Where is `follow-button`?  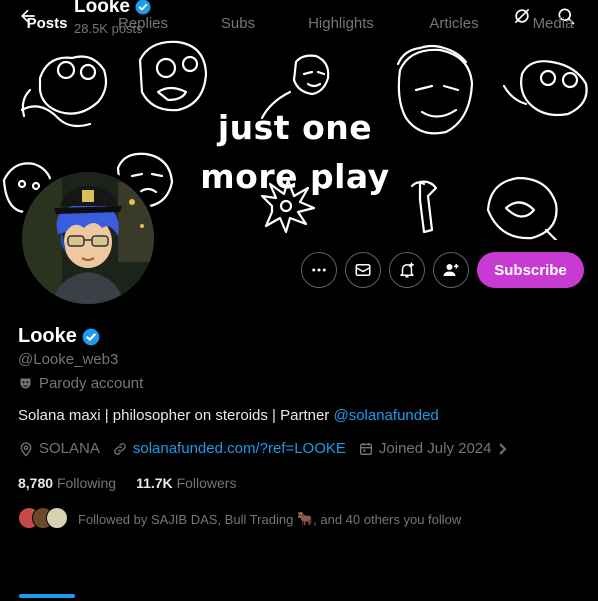
follow-button is located at coordinates (451, 270).